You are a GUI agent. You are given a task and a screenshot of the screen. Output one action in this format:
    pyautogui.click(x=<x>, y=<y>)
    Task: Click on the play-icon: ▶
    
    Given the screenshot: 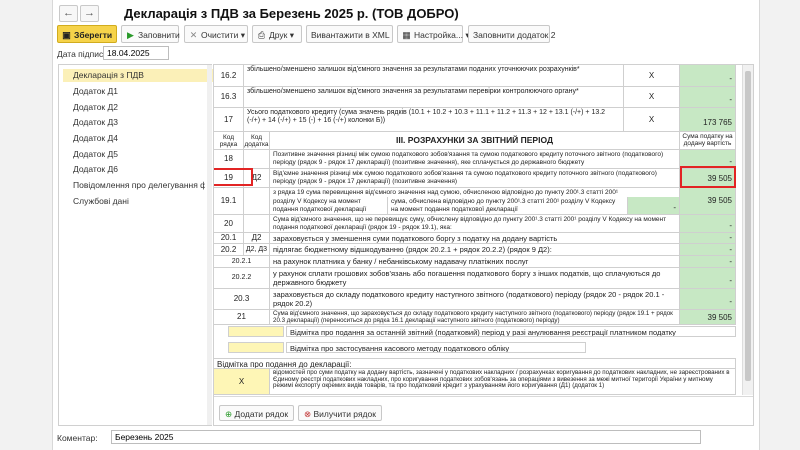 What is the action you would take?
    pyautogui.click(x=130, y=35)
    